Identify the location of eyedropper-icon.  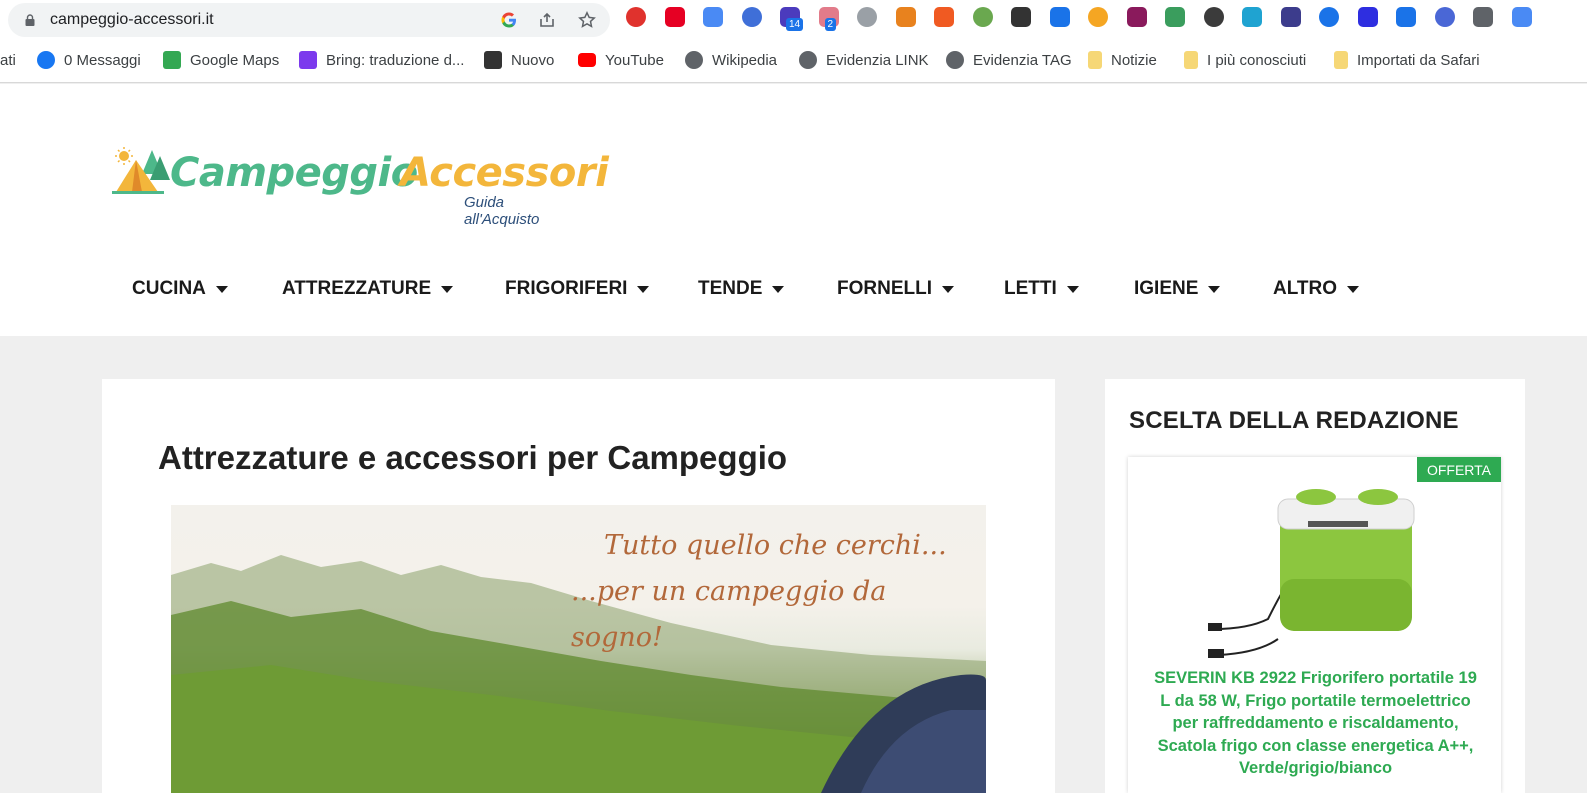
(982, 17).